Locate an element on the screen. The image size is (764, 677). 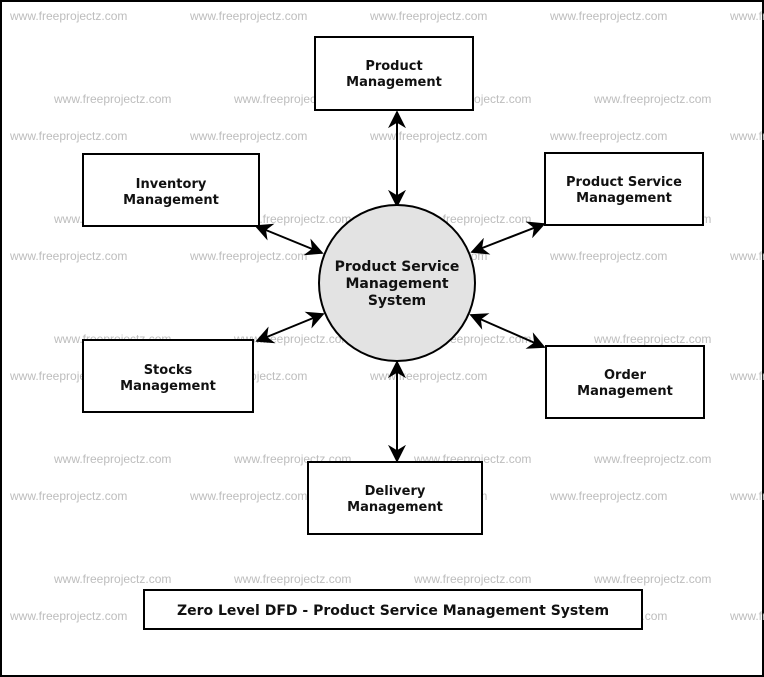
entity-product-service-management: Product Service Management is located at coordinates (624, 189).